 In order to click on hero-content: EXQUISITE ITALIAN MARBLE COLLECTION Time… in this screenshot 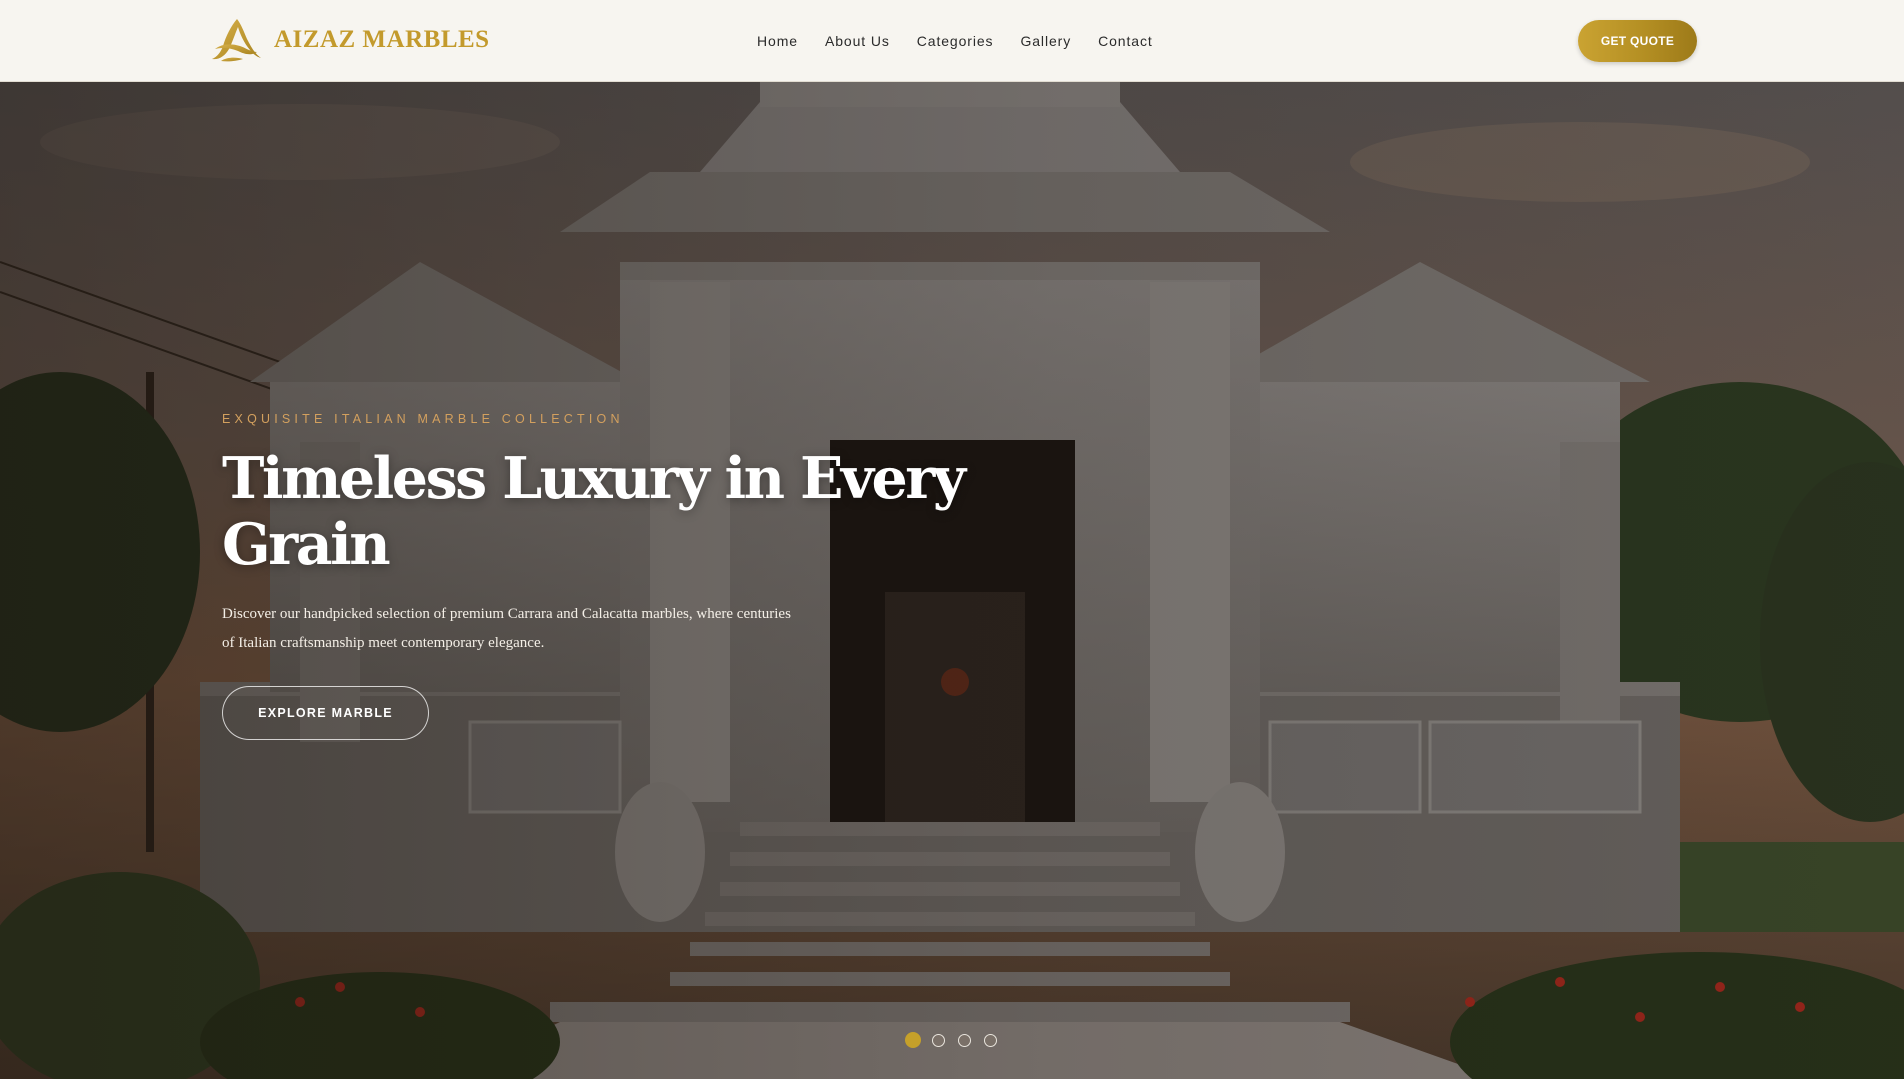, I will do `click(602, 576)`.